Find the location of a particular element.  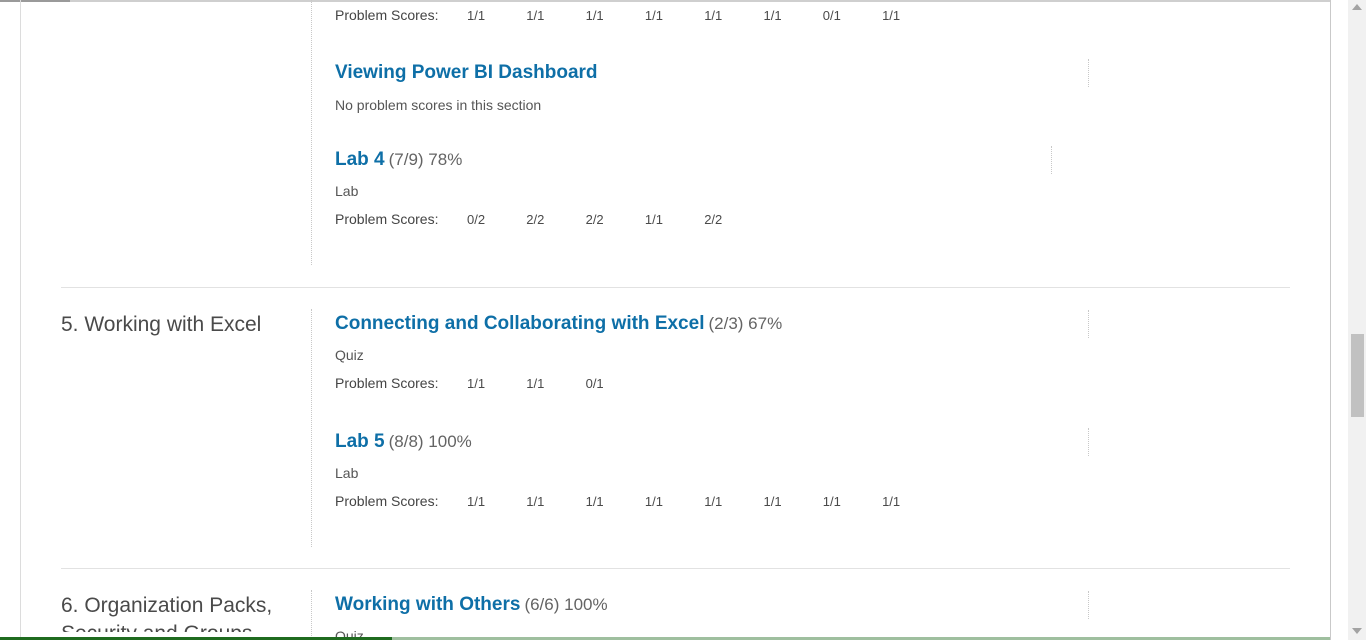

content-right-border is located at coordinates (1330, 320).